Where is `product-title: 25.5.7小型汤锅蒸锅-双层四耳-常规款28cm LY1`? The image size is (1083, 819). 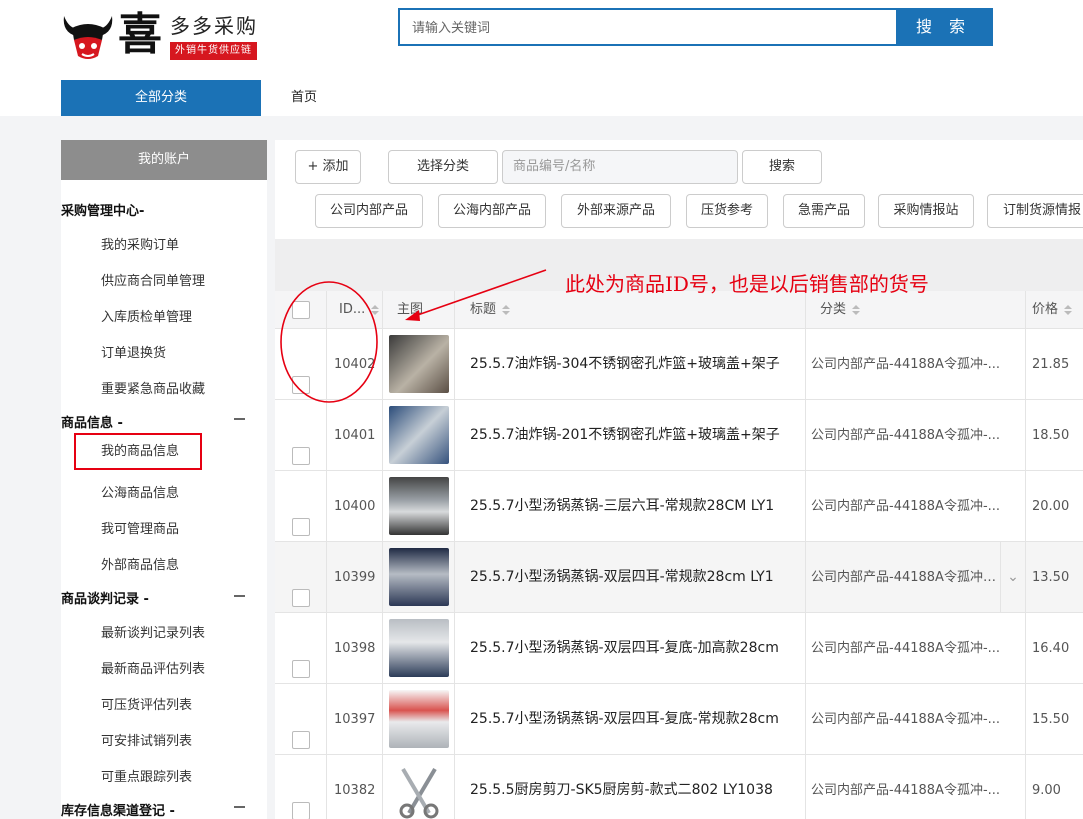
product-title: 25.5.7小型汤锅蒸锅-双层四耳-常规款28cm LY1 is located at coordinates (630, 577).